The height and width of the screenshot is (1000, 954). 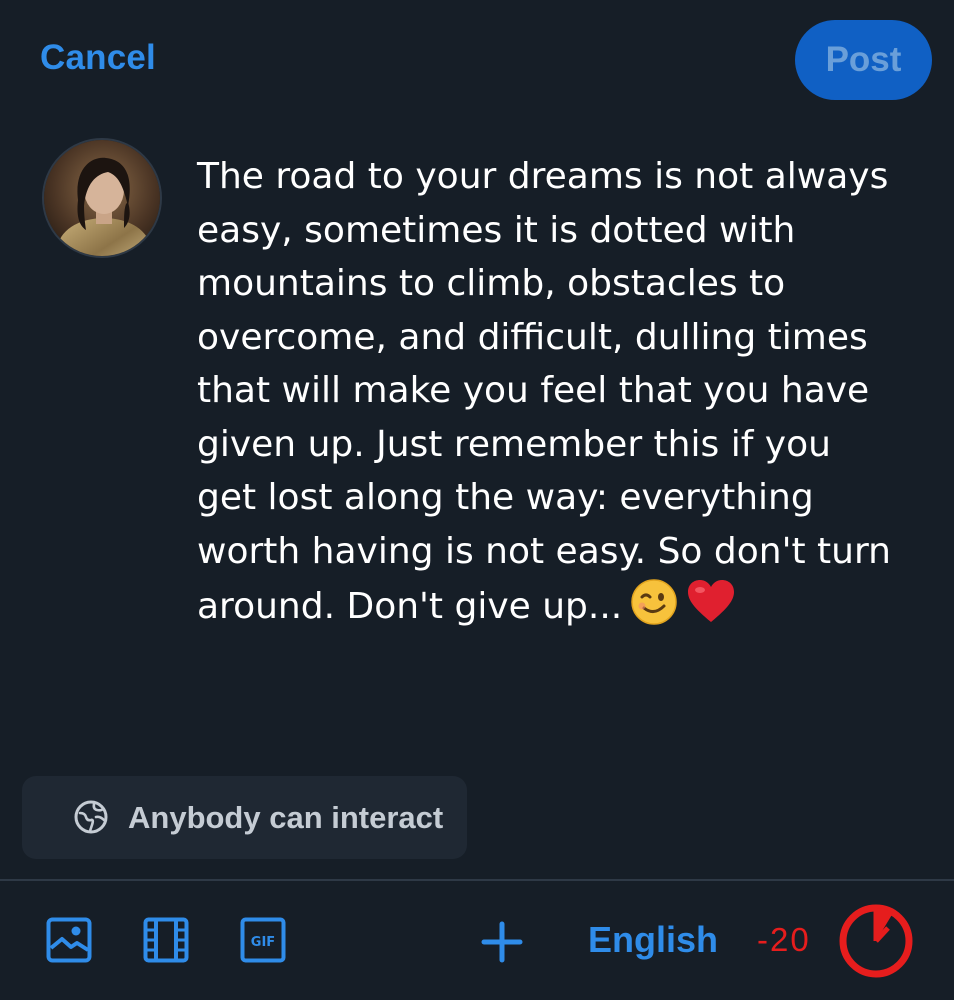 What do you see at coordinates (653, 940) in the screenshot?
I see `language-selector: English` at bounding box center [653, 940].